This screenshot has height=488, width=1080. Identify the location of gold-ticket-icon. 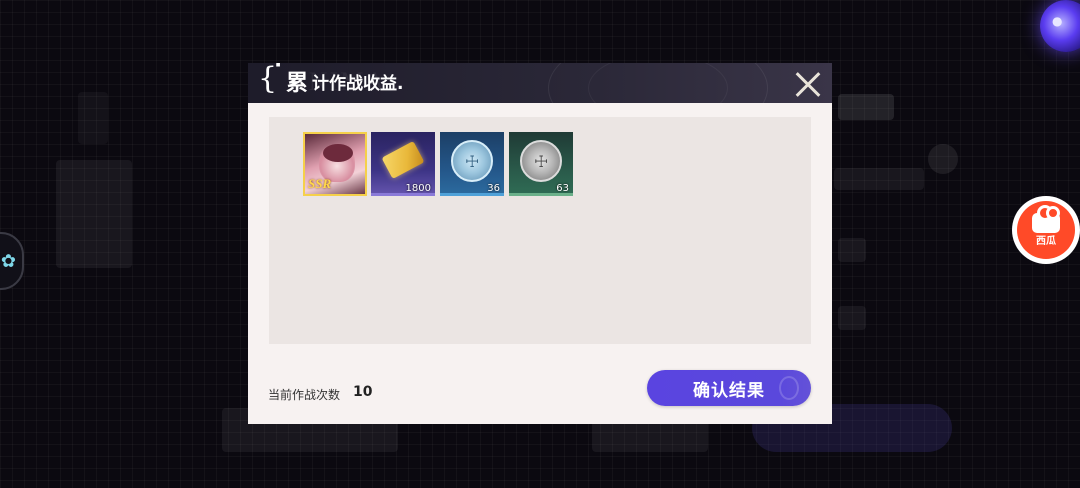
(403, 160).